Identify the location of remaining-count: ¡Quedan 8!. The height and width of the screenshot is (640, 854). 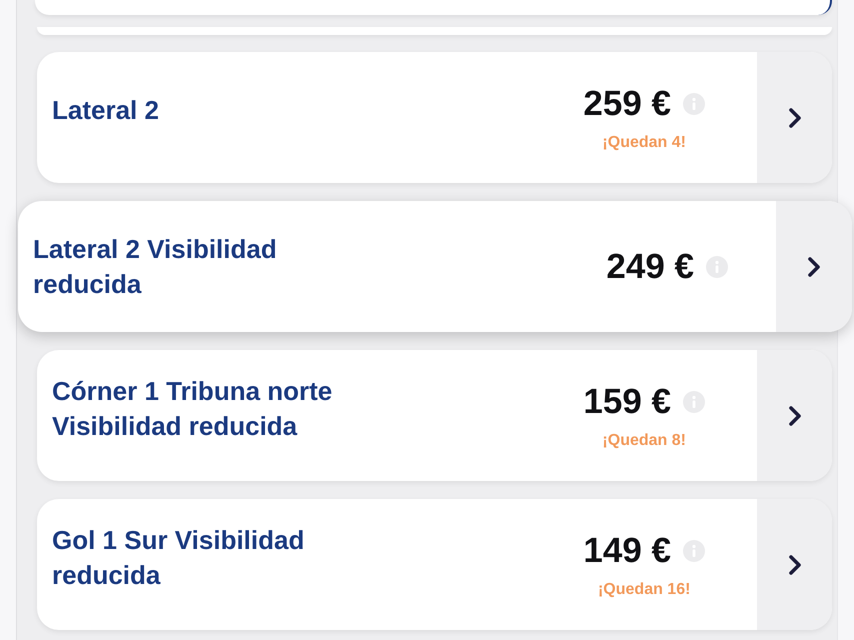
(644, 440).